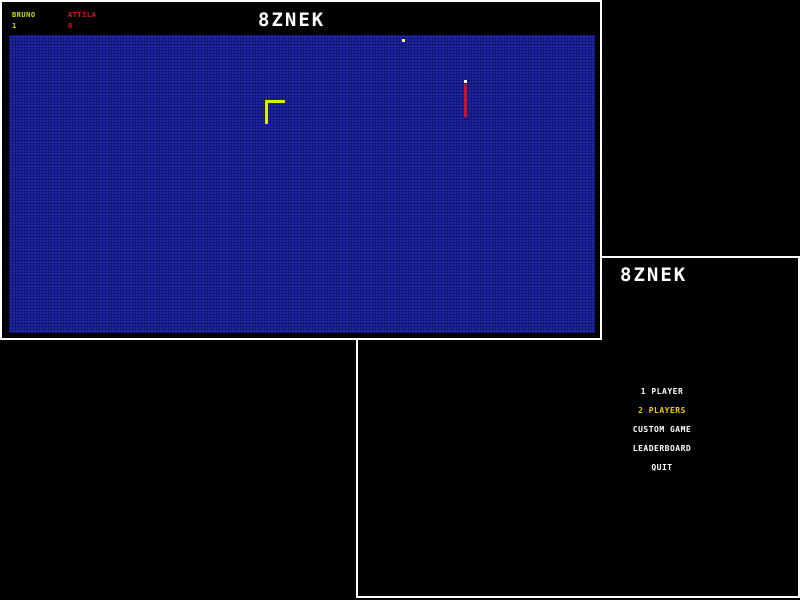  I want to click on player2-name: ATTILA, so click(82, 15).